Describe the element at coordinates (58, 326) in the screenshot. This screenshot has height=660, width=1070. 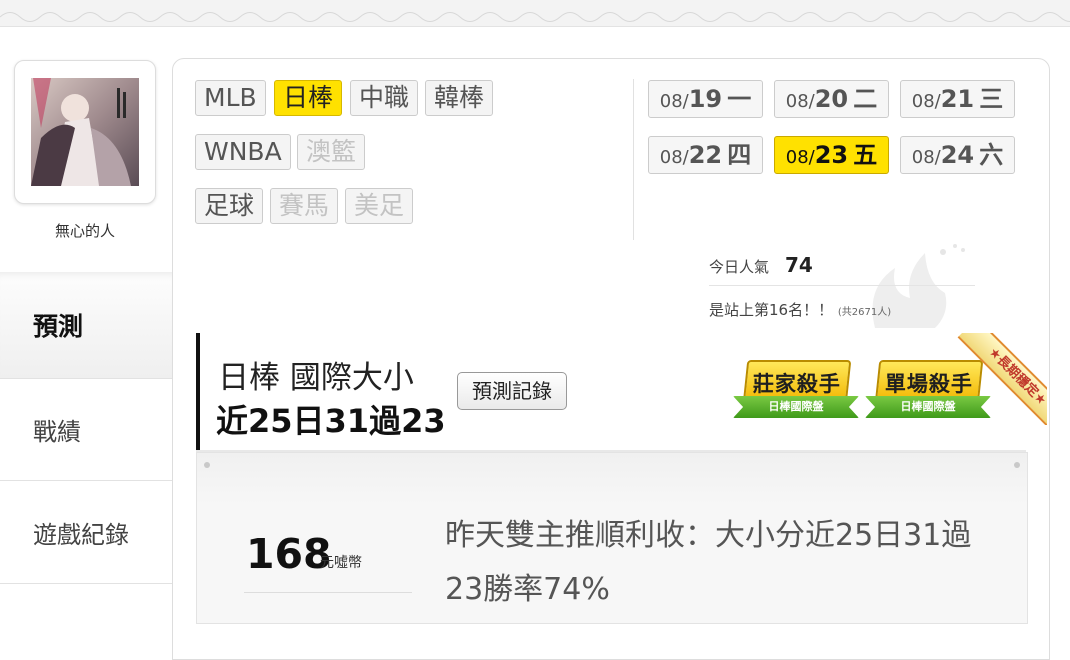
I see `sidebar-tab-label: 預測` at that location.